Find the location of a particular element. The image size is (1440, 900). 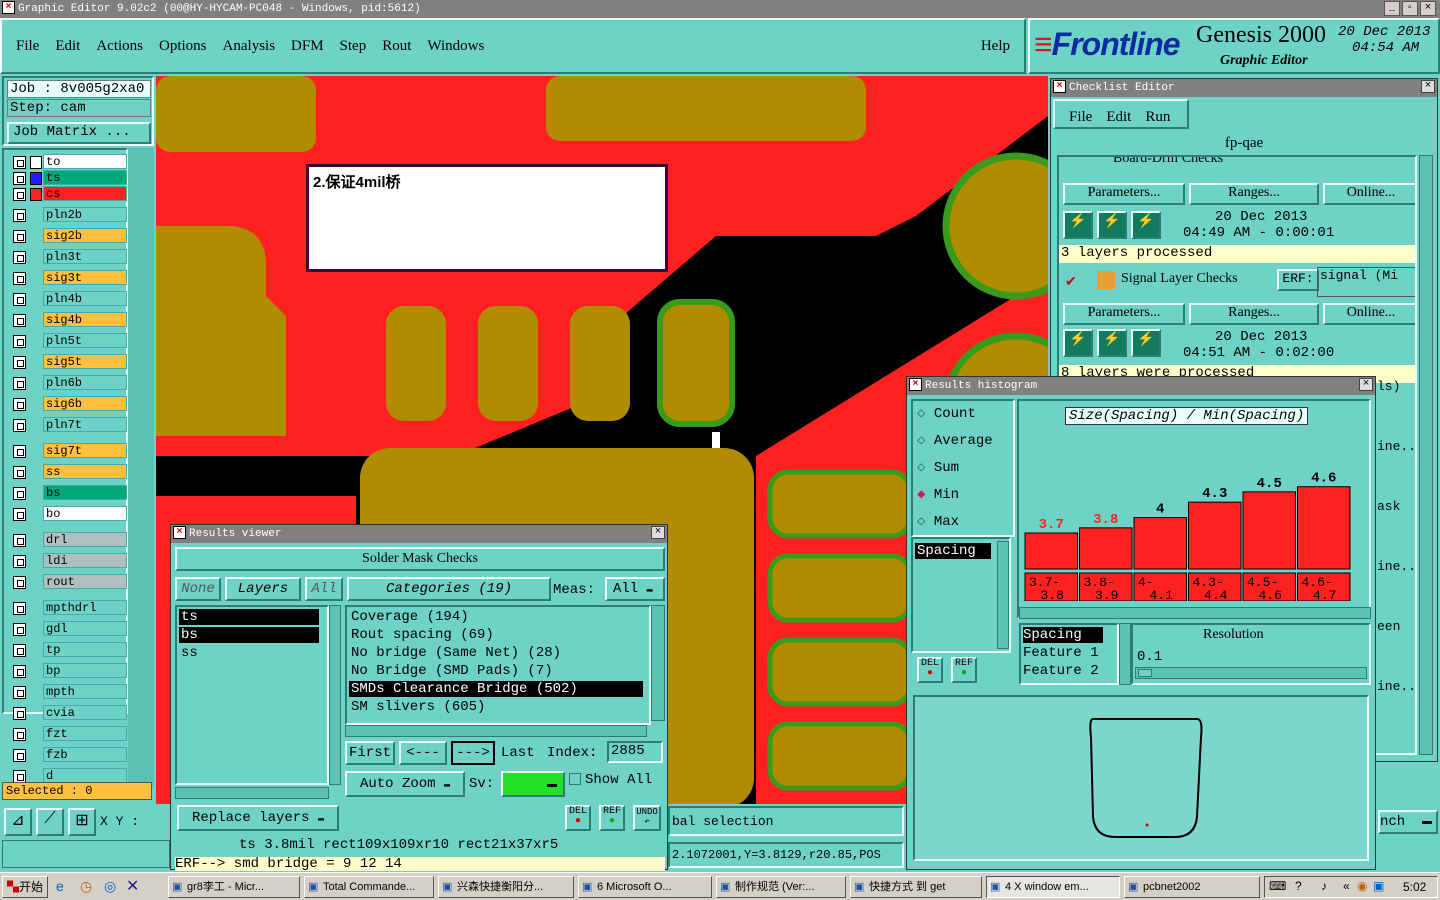

resolution-value: 0.1 is located at coordinates (1149, 657).